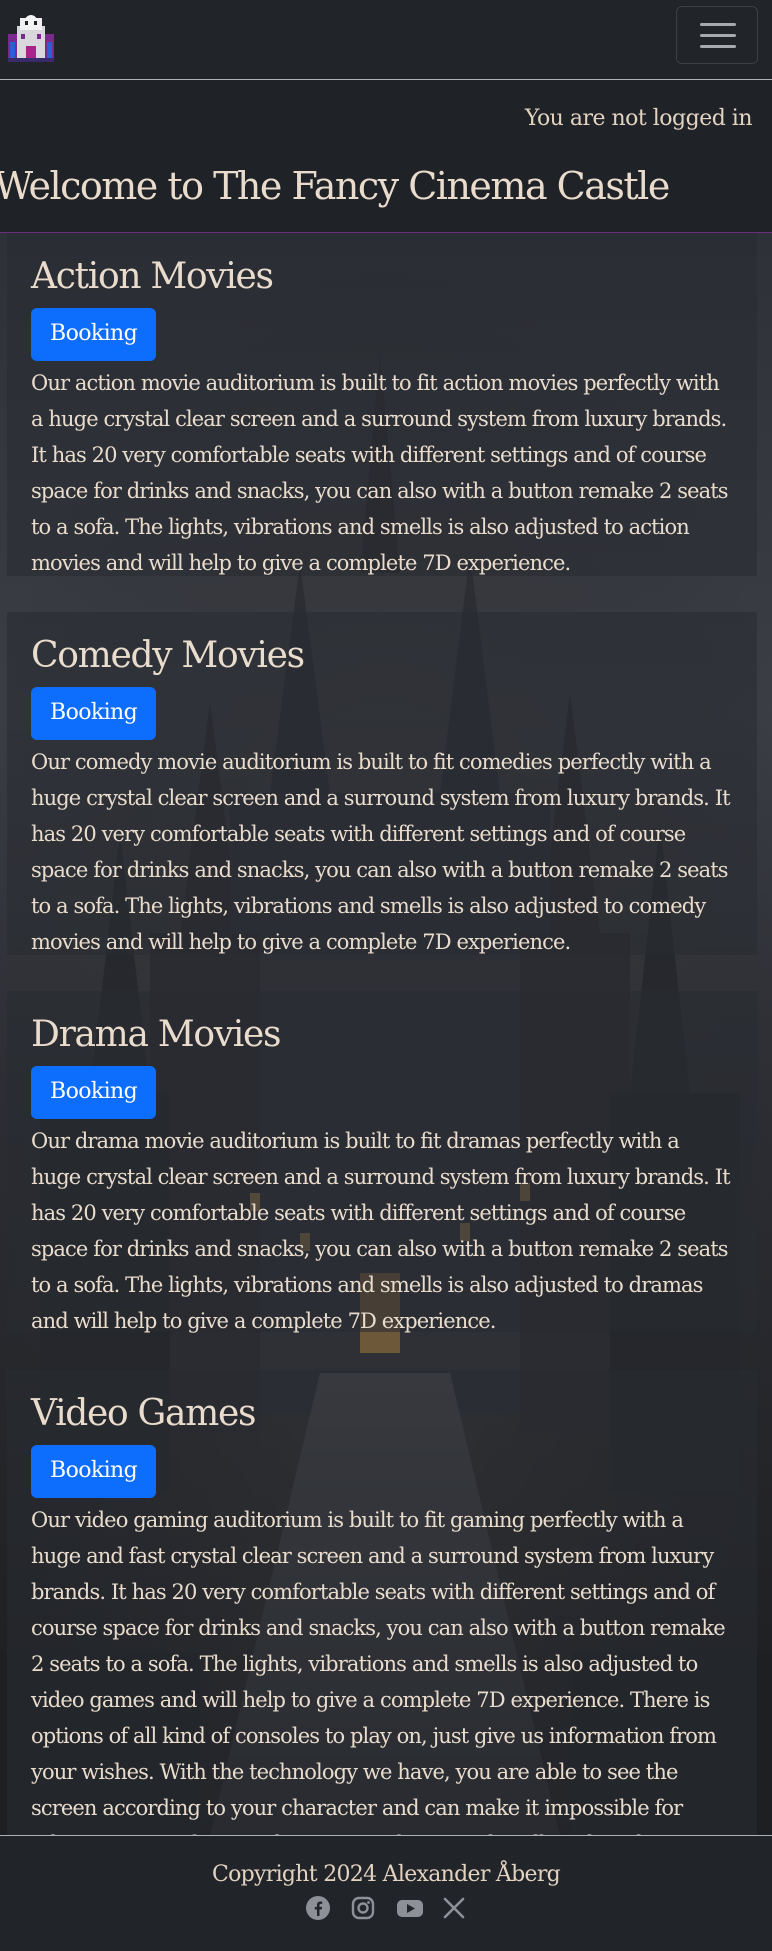 This screenshot has width=772, height=1951. I want to click on drama-booking-button: Booking, so click(94, 1092).